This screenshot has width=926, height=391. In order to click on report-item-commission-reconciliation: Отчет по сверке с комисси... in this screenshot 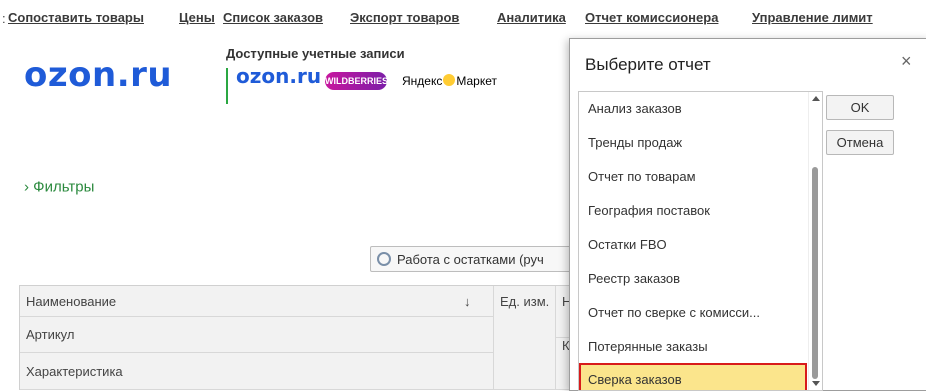, I will do `click(693, 313)`.